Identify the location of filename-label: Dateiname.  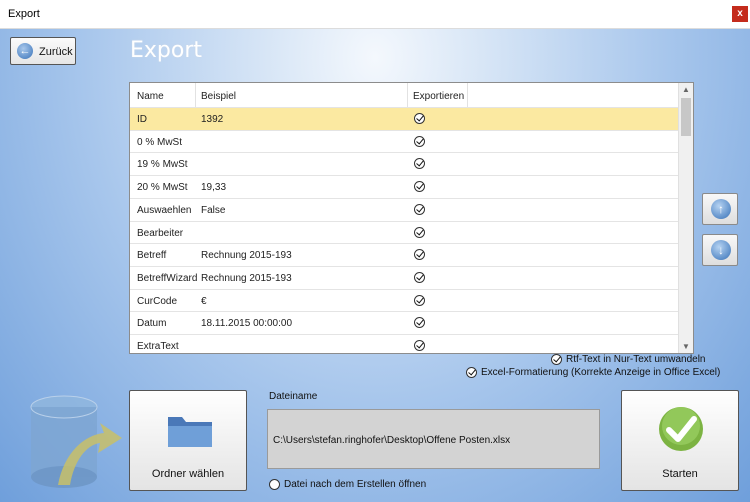
(293, 396).